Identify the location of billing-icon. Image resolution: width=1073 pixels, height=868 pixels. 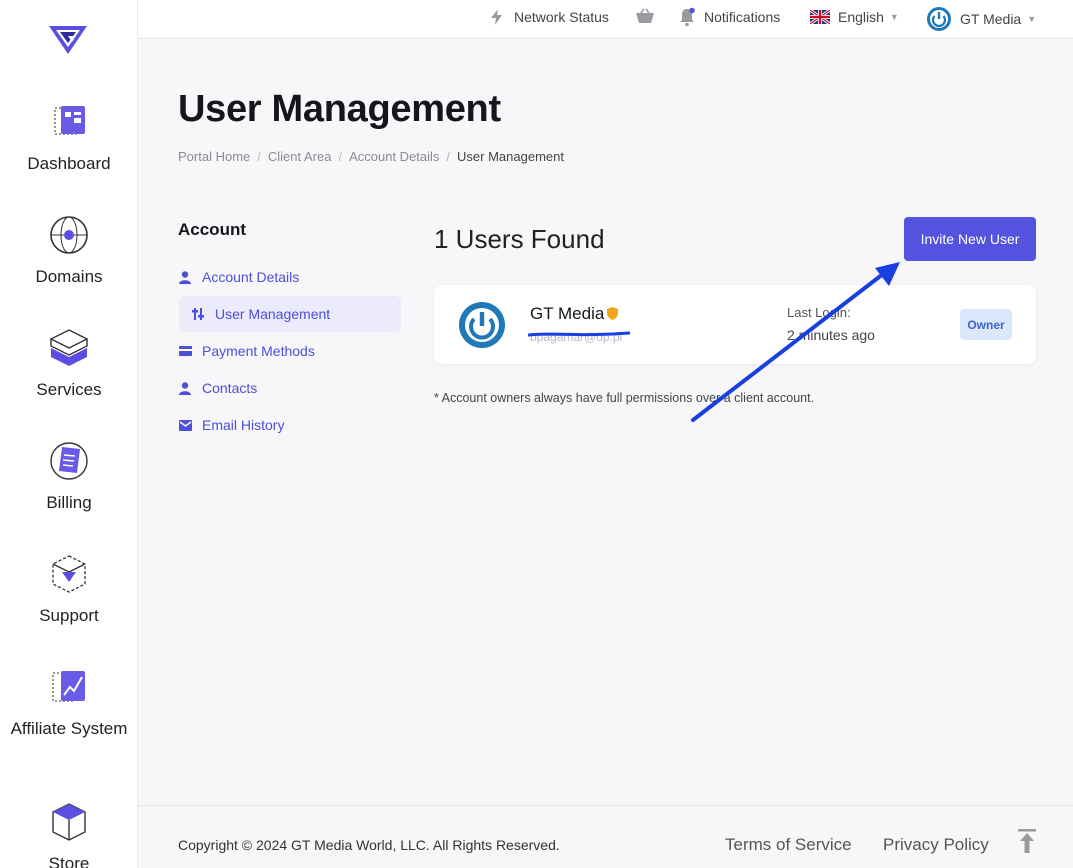
(69, 461).